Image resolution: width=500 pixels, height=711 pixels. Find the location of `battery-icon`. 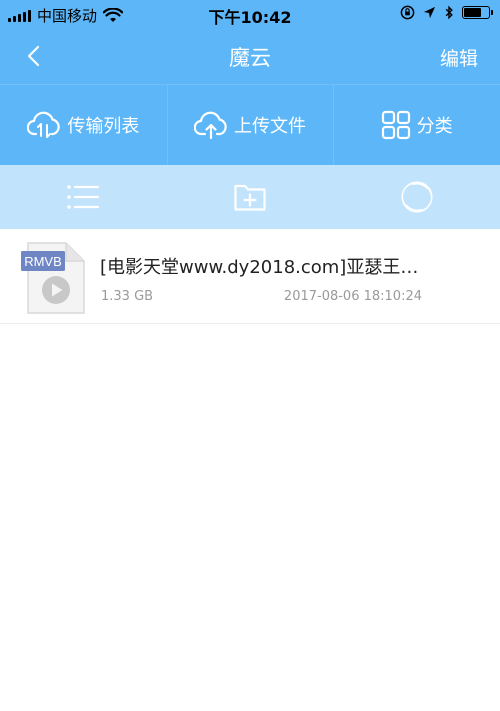

battery-icon is located at coordinates (477, 12).